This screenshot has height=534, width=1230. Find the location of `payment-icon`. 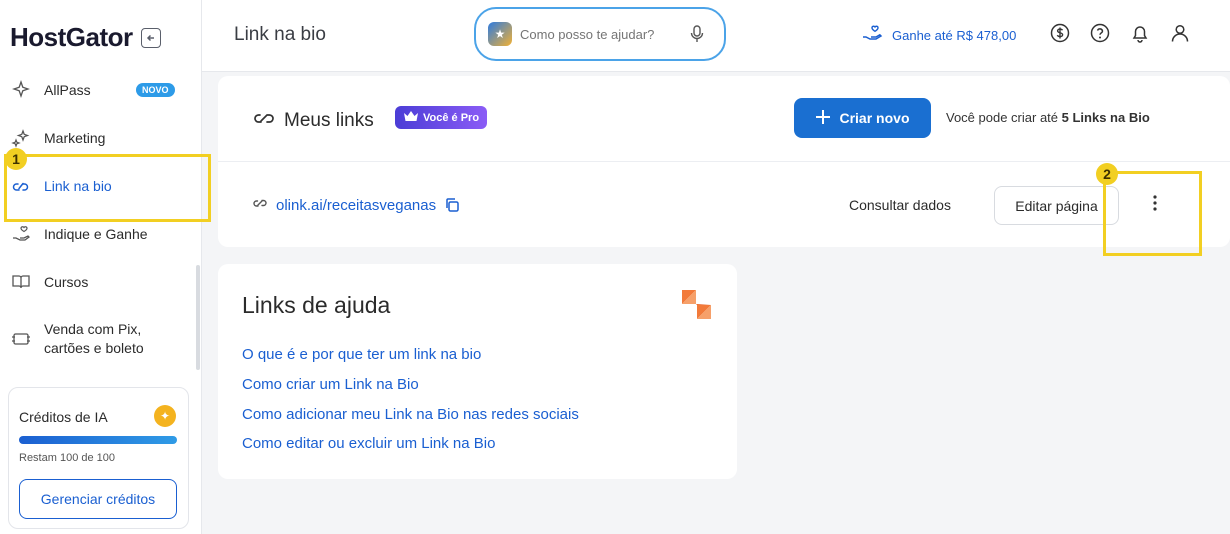

payment-icon is located at coordinates (21, 339).